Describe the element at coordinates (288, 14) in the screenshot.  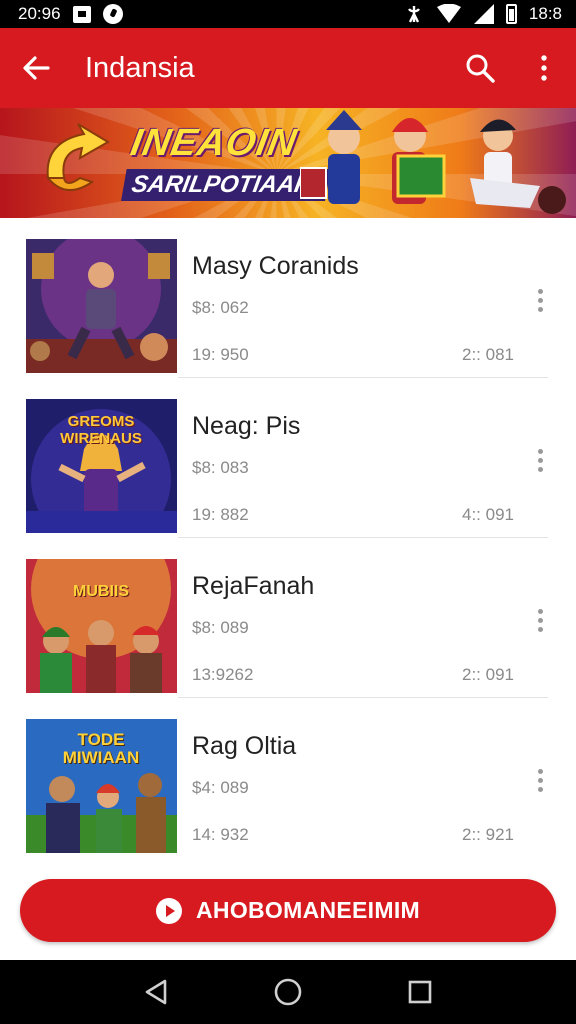
I see `status-bar: 20:96 18:8` at that location.